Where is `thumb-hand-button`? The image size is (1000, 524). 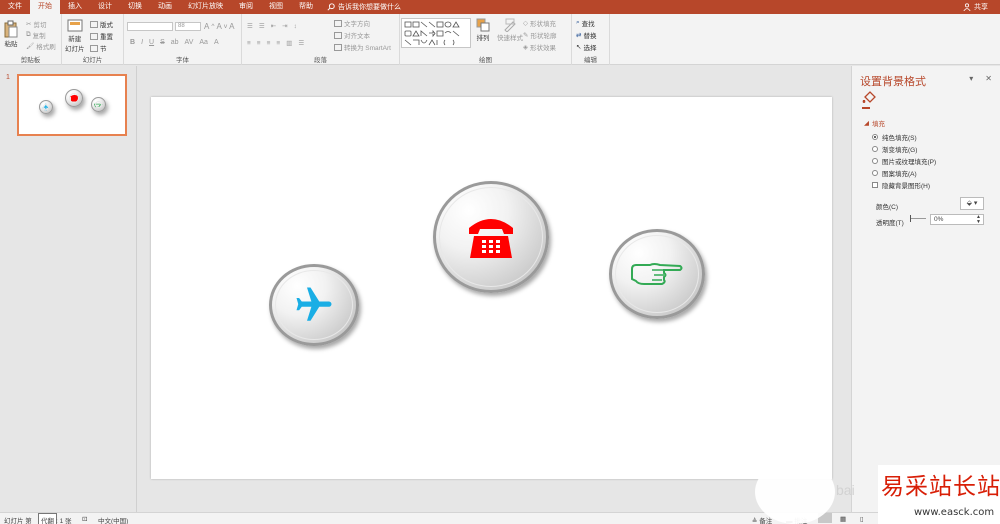 thumb-hand-button is located at coordinates (98, 104).